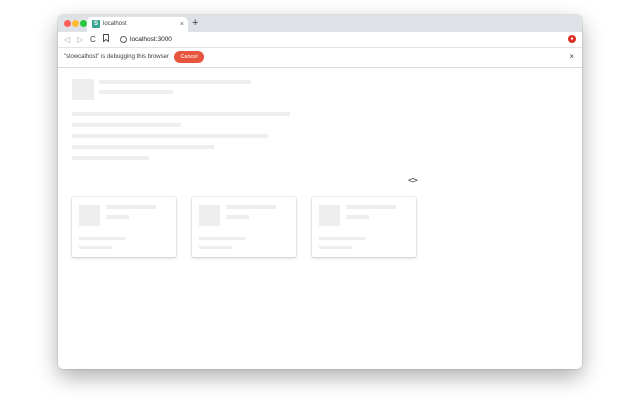  What do you see at coordinates (67, 39) in the screenshot?
I see `back-icon: ◁` at bounding box center [67, 39].